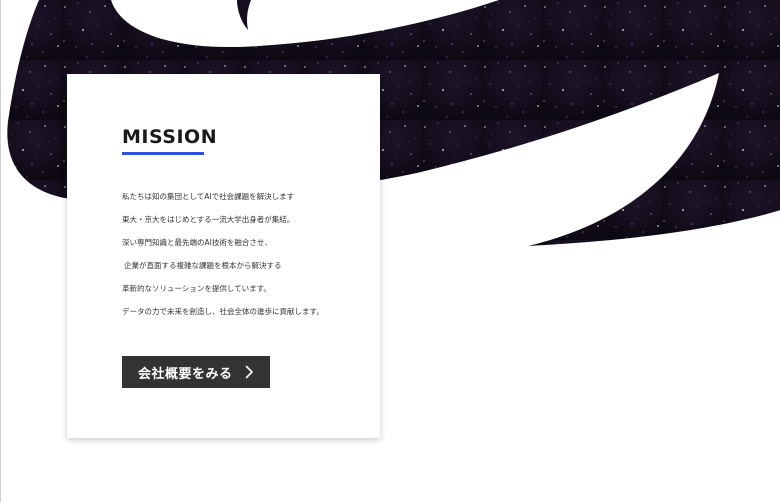  I want to click on mission-line: 革新的なソリューションを提供しています。, so click(196, 288).